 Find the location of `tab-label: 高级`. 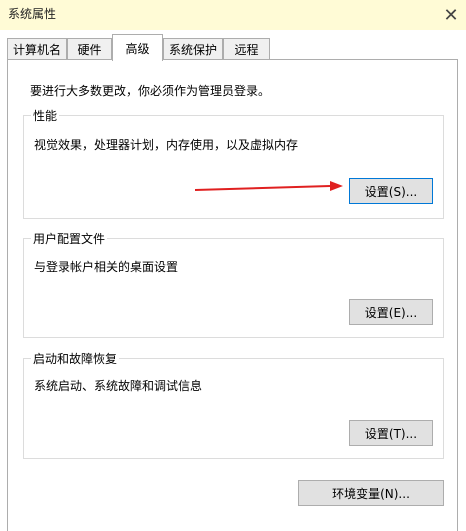

tab-label: 高级 is located at coordinates (137, 48).